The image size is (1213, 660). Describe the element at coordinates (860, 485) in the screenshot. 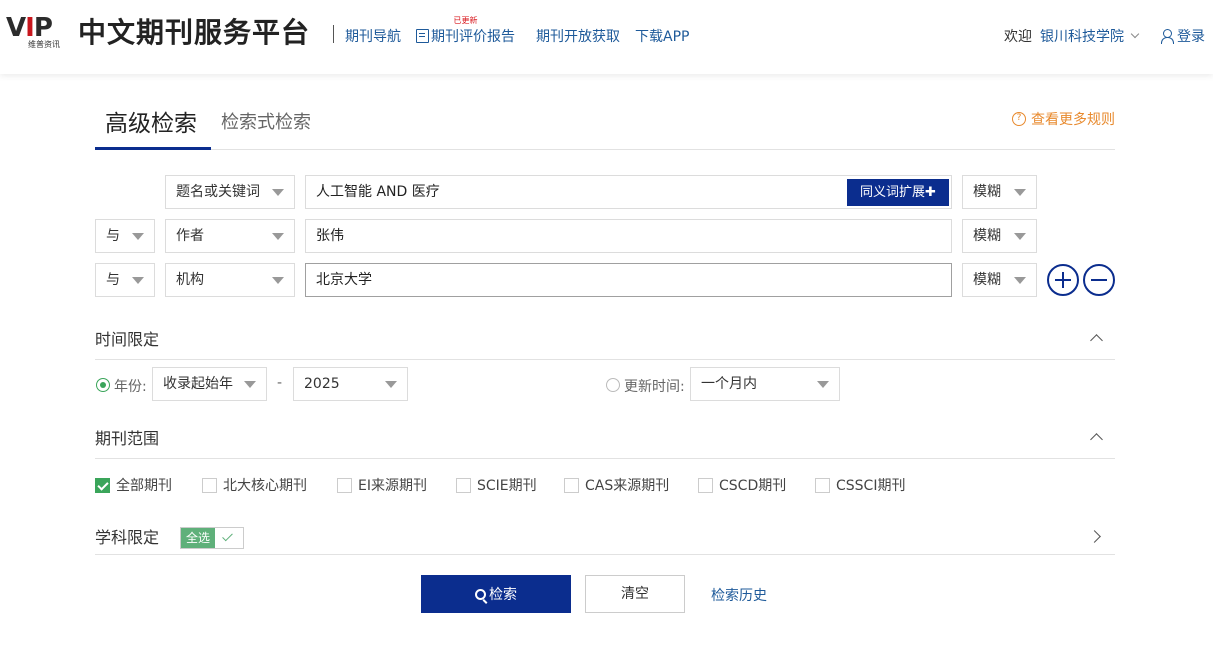

I see `checkbox-cssci: CSSCI期刊` at that location.